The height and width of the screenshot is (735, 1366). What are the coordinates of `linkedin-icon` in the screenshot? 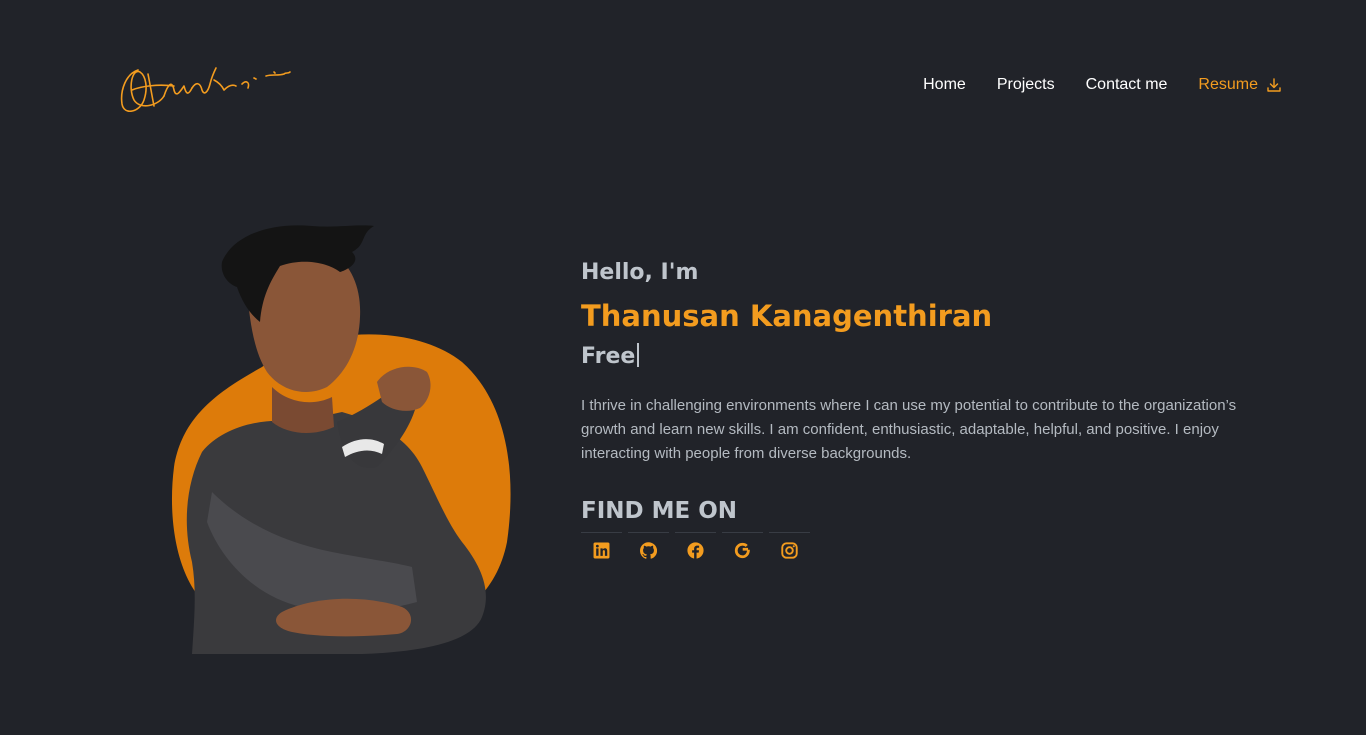 It's located at (601, 550).